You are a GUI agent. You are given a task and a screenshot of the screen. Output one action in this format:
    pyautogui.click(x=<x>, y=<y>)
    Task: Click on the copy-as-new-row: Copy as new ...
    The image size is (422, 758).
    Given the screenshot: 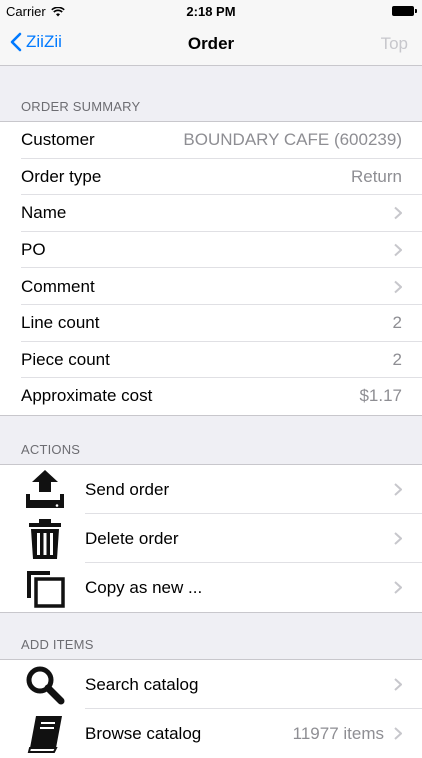 What is the action you would take?
    pyautogui.click(x=211, y=587)
    